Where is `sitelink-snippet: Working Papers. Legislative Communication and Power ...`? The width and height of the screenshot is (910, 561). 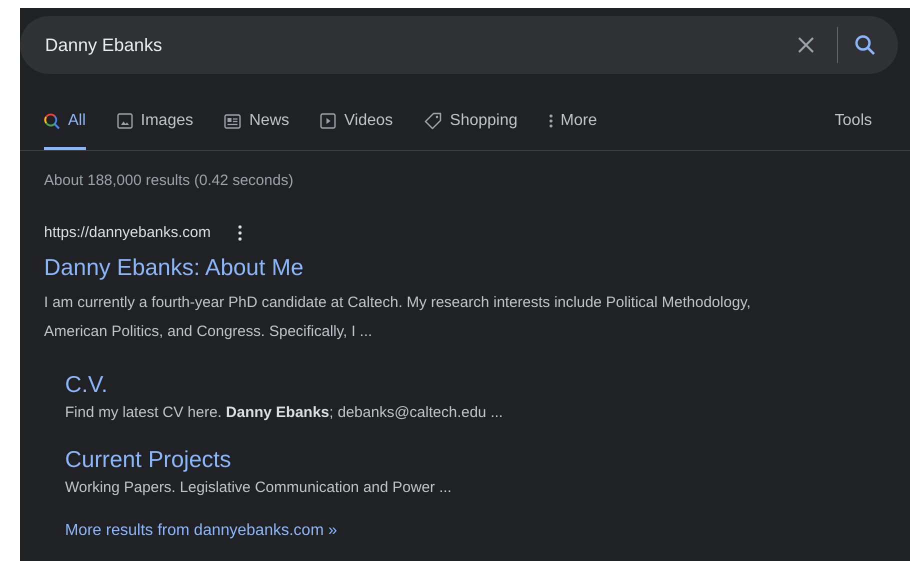 sitelink-snippet: Working Papers. Legislative Communication and Power ... is located at coordinates (259, 488).